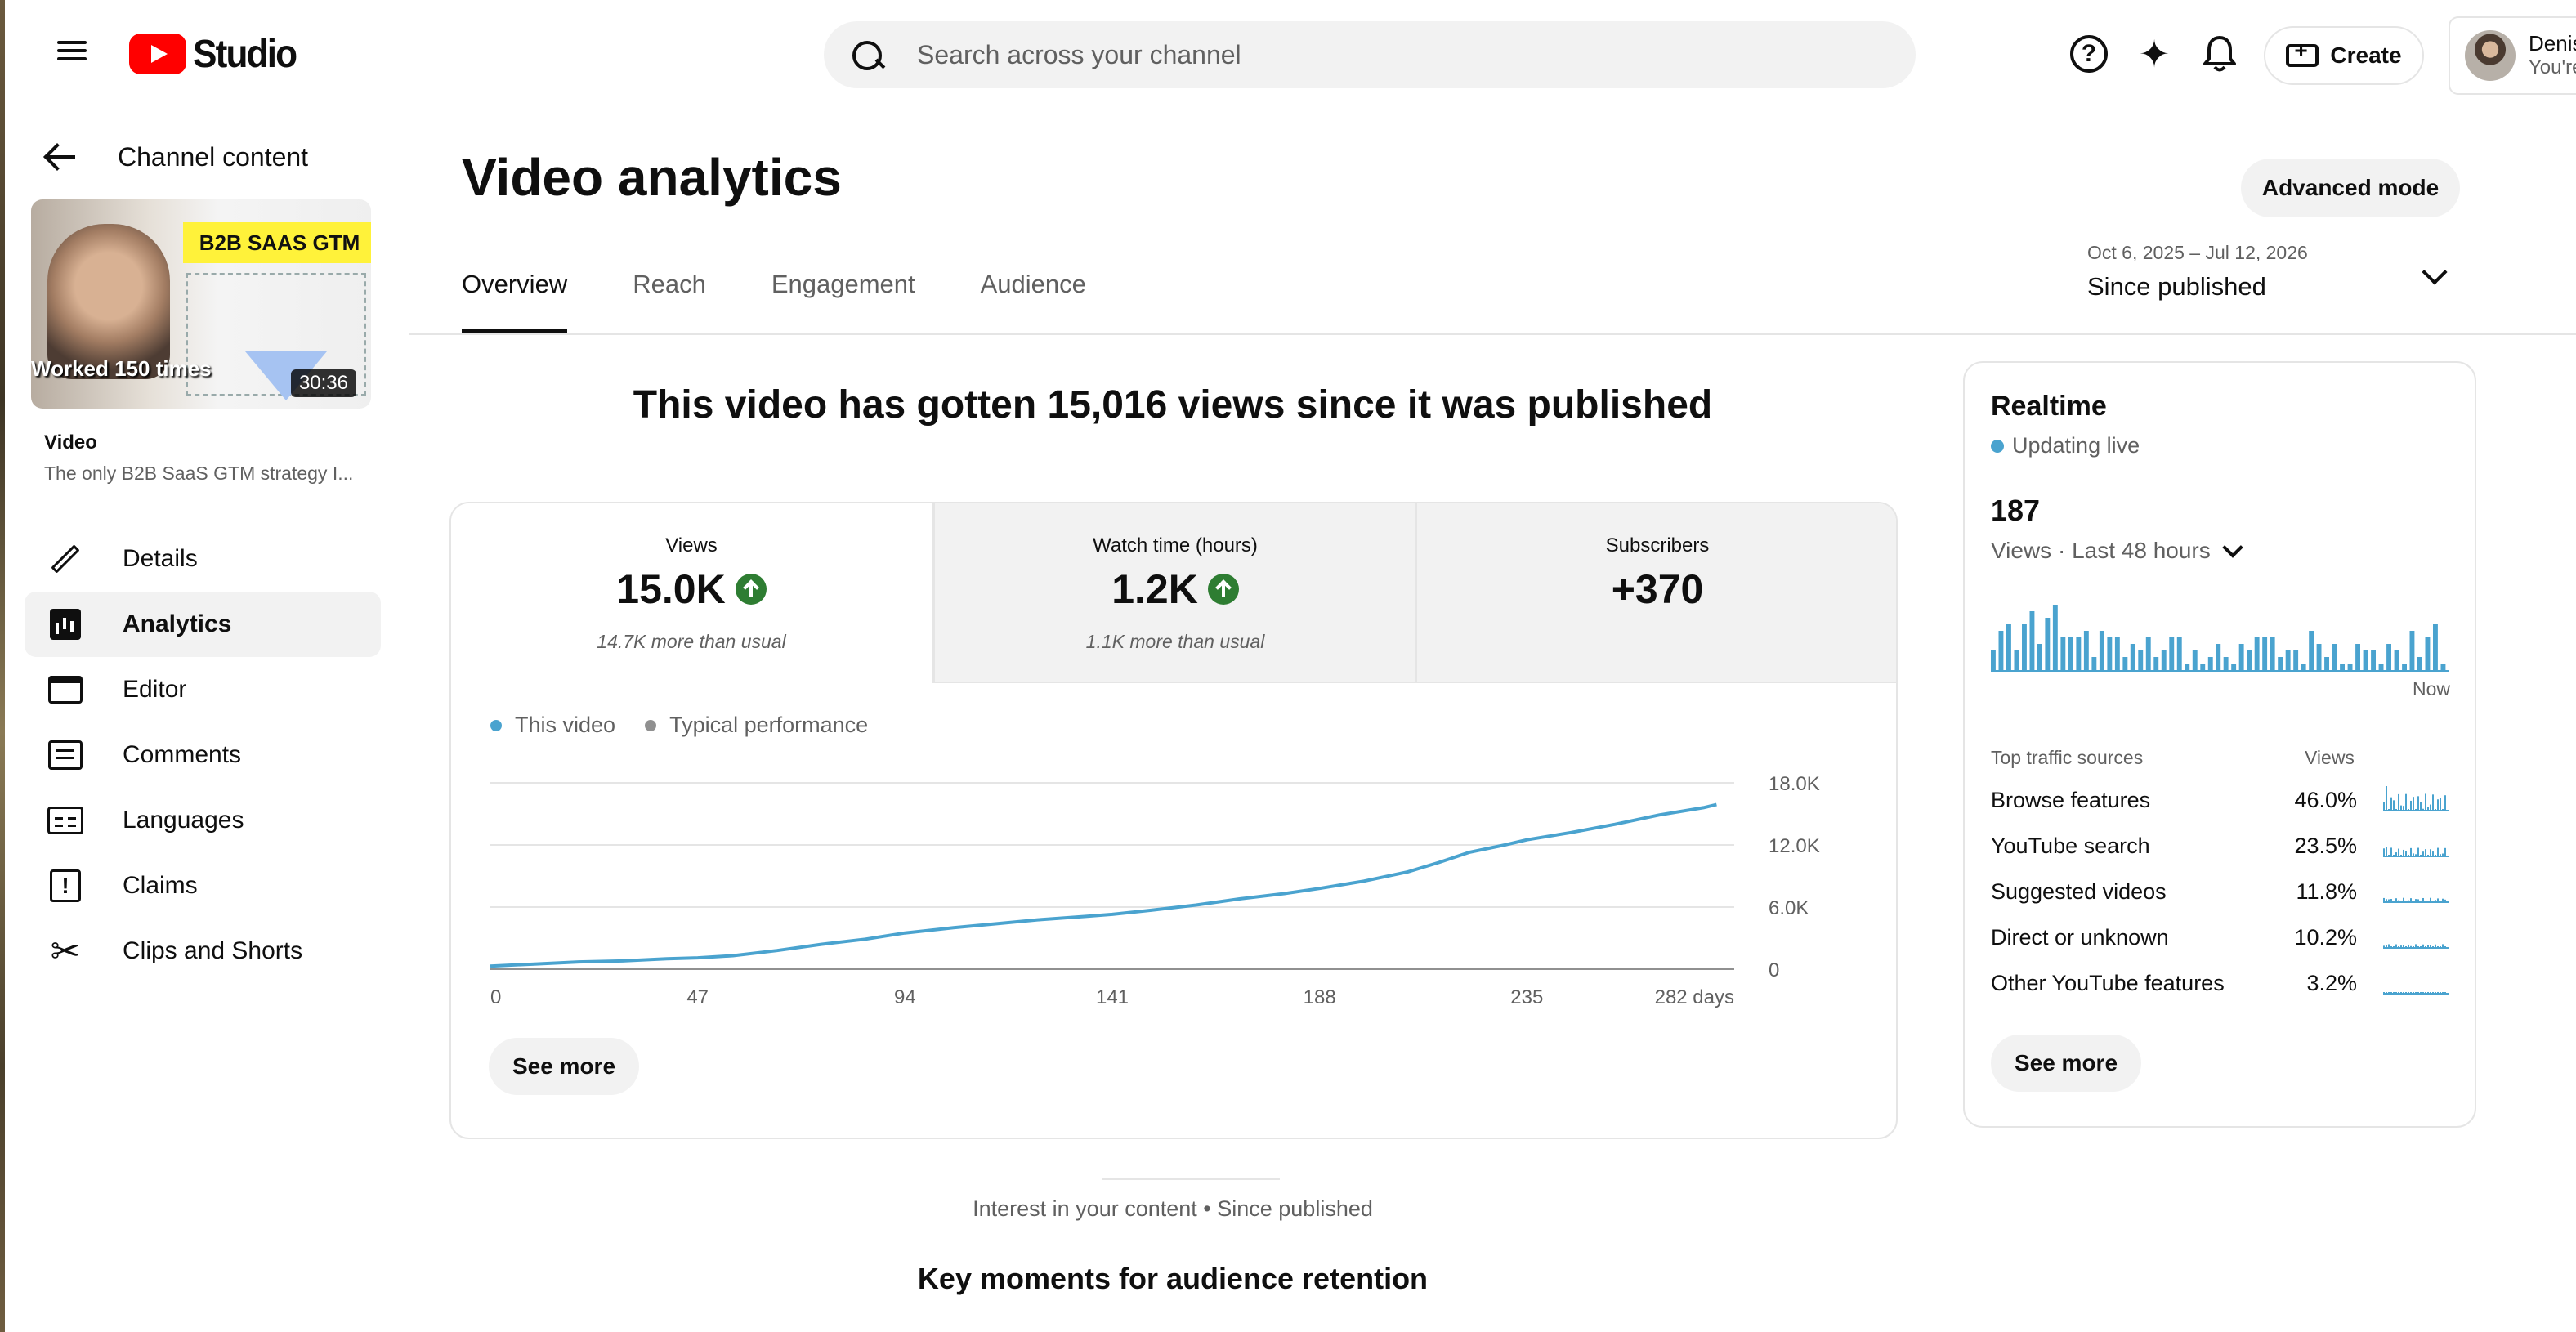  I want to click on search-bar, so click(1370, 54).